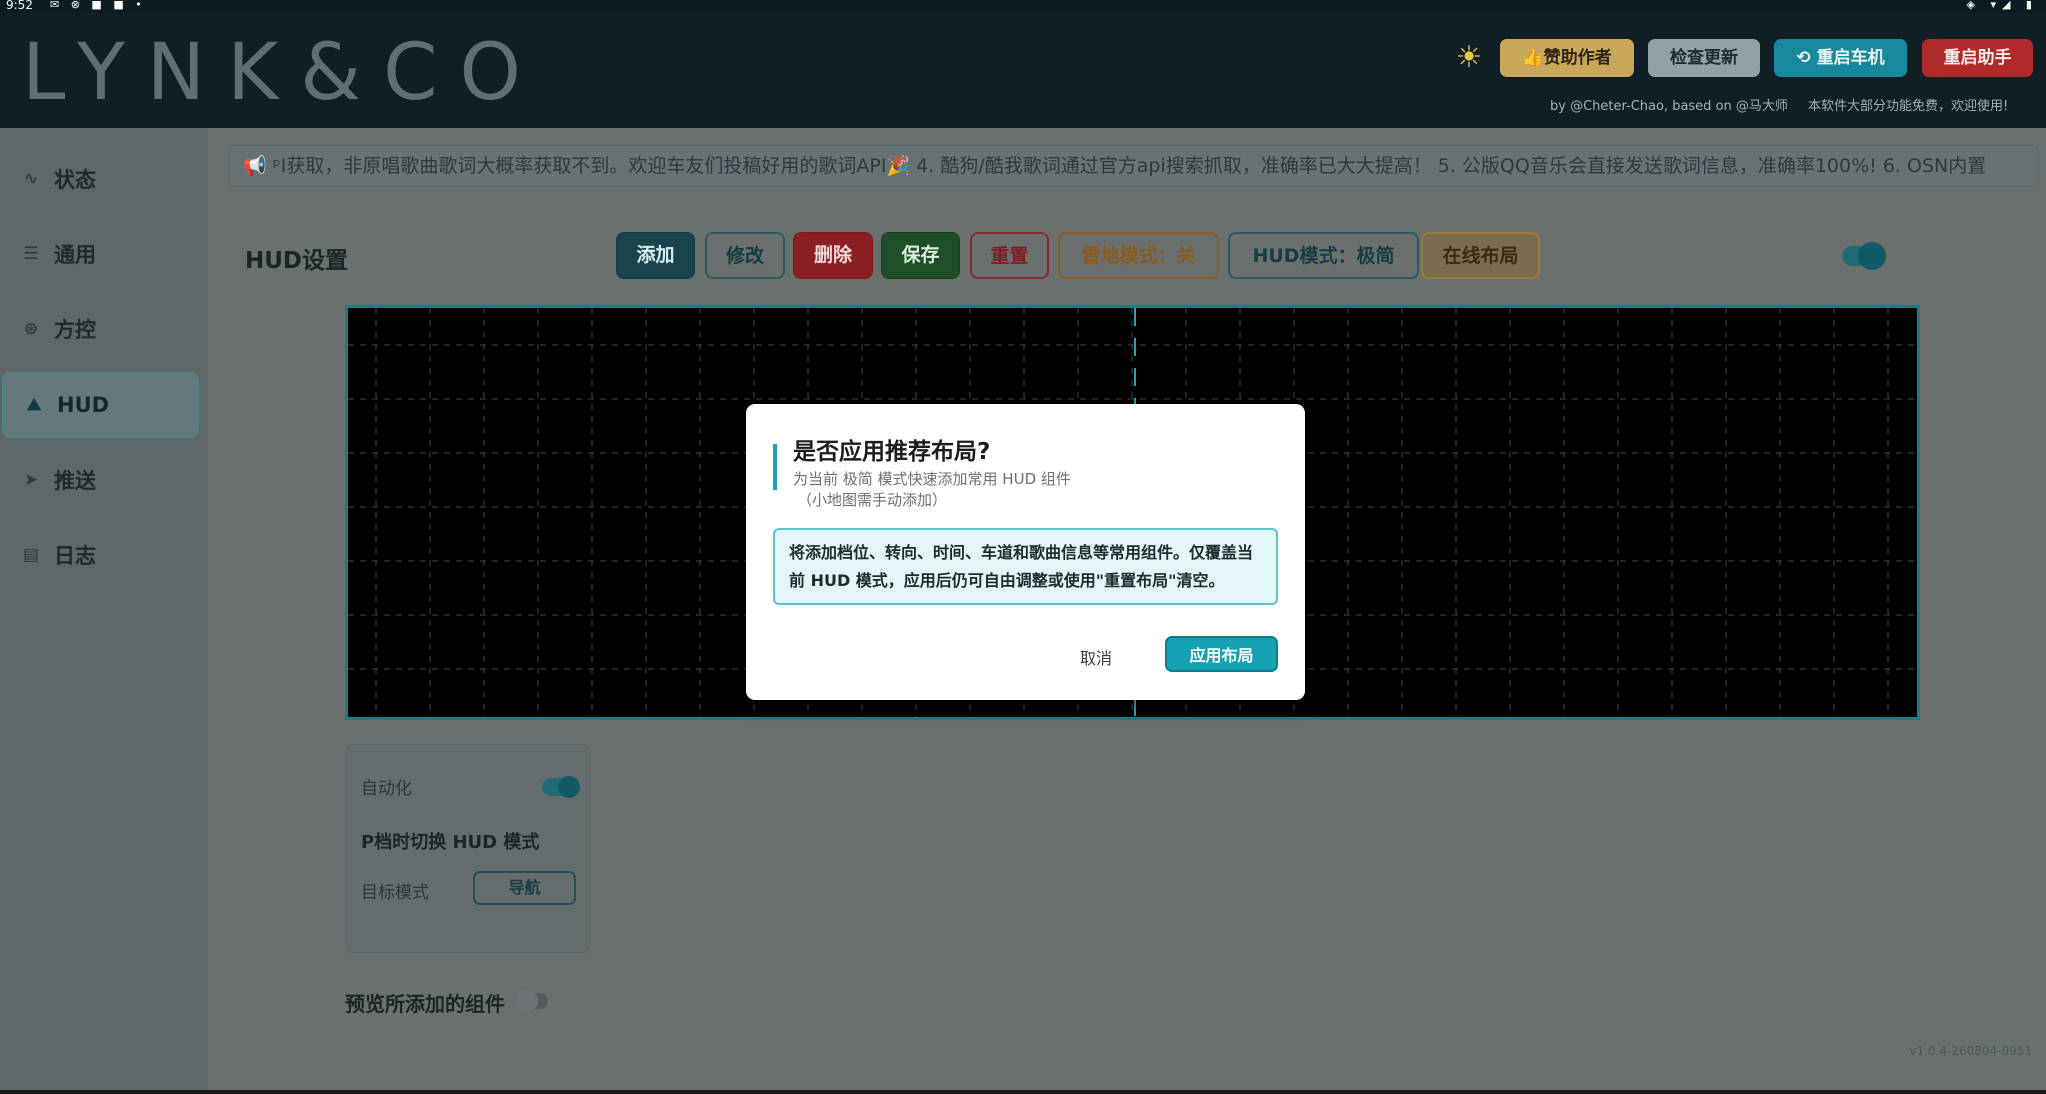  What do you see at coordinates (1469, 58) in the screenshot?
I see `theme-toggle-sun-icon: ☀` at bounding box center [1469, 58].